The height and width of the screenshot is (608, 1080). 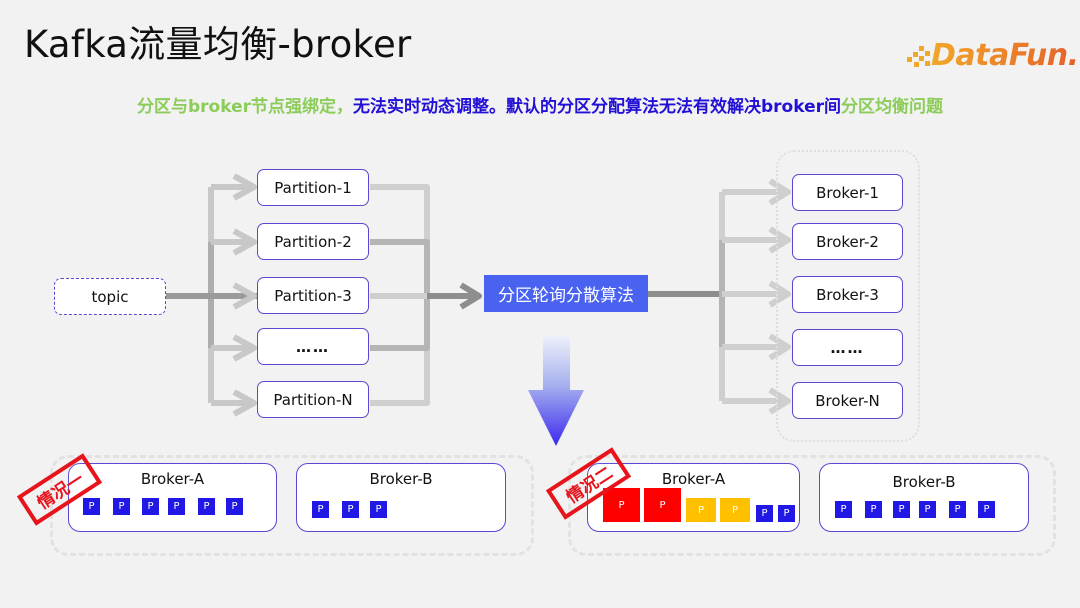 I want to click on broker-node: Broker-1, so click(x=847, y=192).